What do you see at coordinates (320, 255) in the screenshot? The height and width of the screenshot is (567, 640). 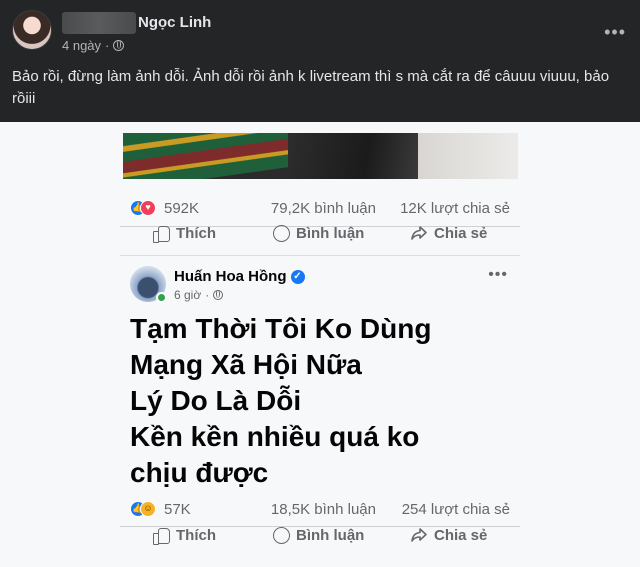 I see `divider` at bounding box center [320, 255].